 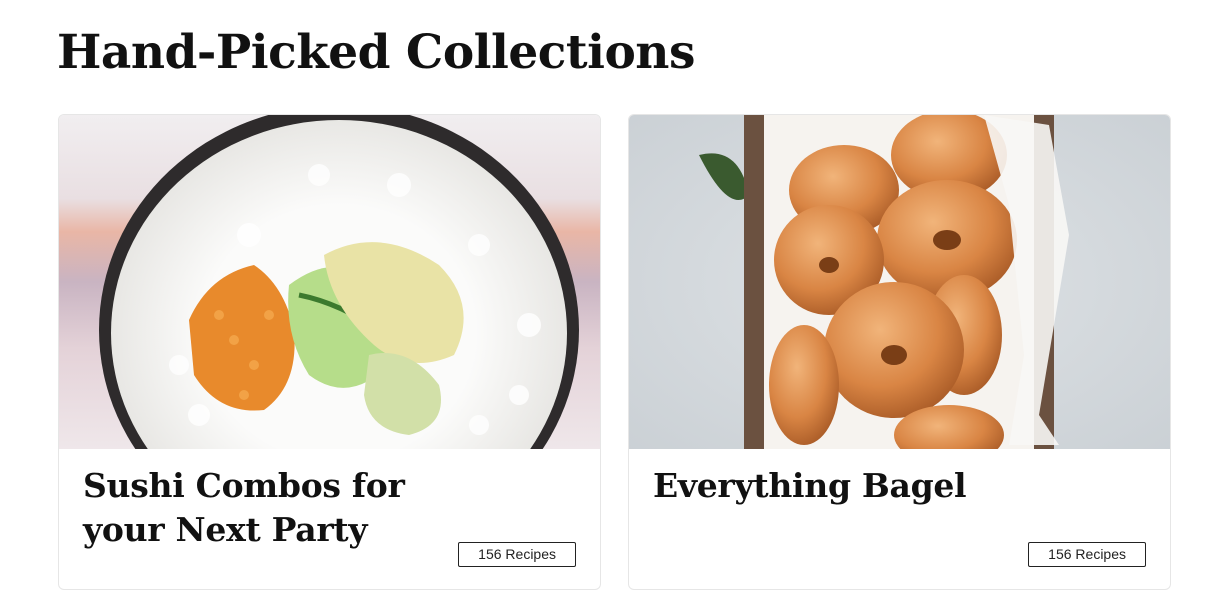 I want to click on collection-title: Everything Bagel, so click(x=823, y=486).